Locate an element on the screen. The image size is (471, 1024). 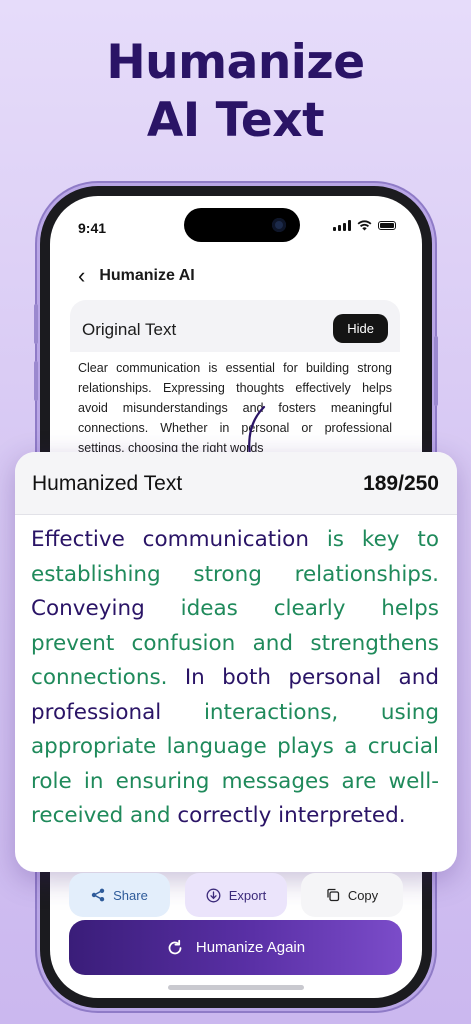
dynamic-island is located at coordinates (242, 225).